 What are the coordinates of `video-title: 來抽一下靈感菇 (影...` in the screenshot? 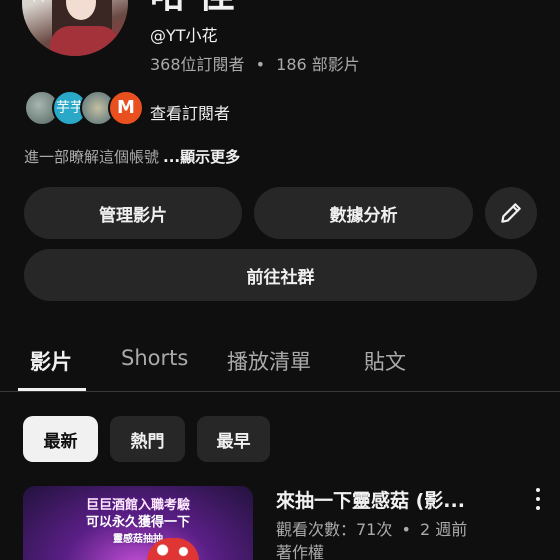 It's located at (370, 499).